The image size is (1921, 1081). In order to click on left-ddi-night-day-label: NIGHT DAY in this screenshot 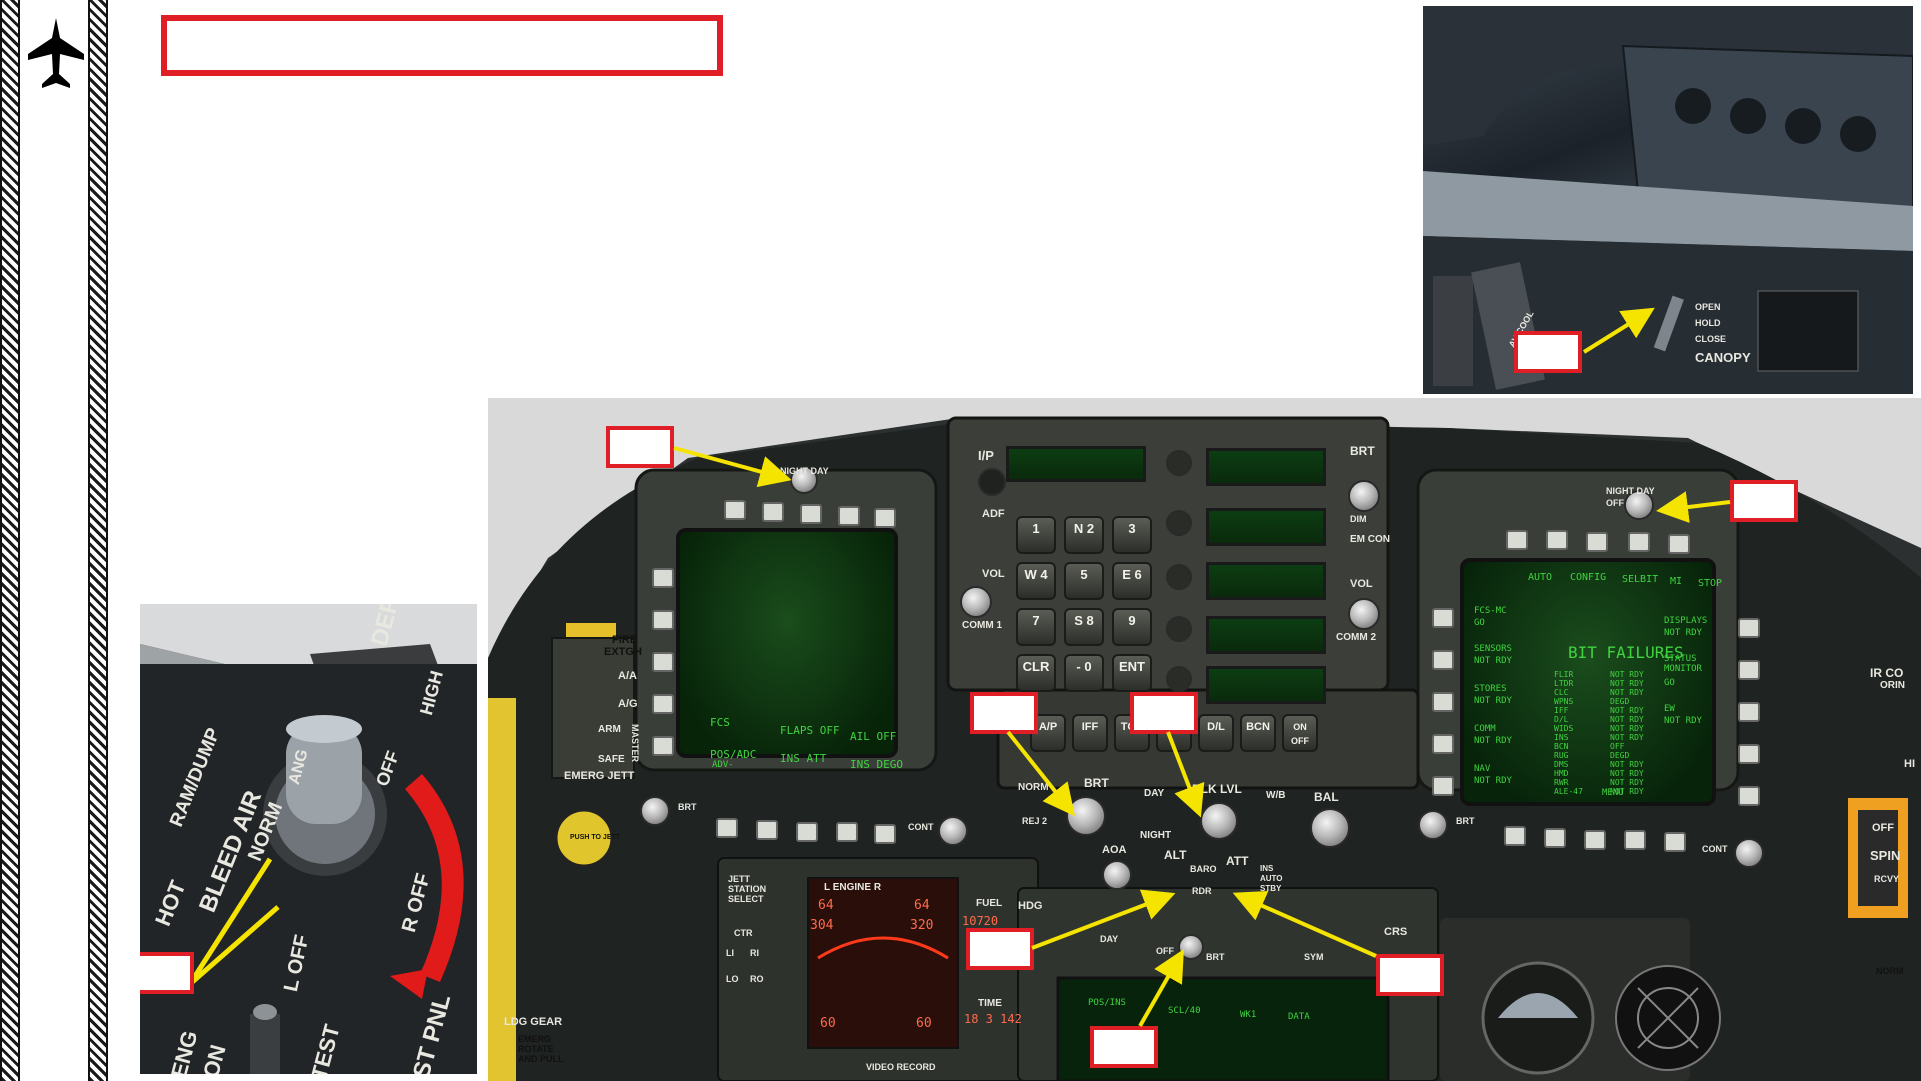, I will do `click(804, 471)`.